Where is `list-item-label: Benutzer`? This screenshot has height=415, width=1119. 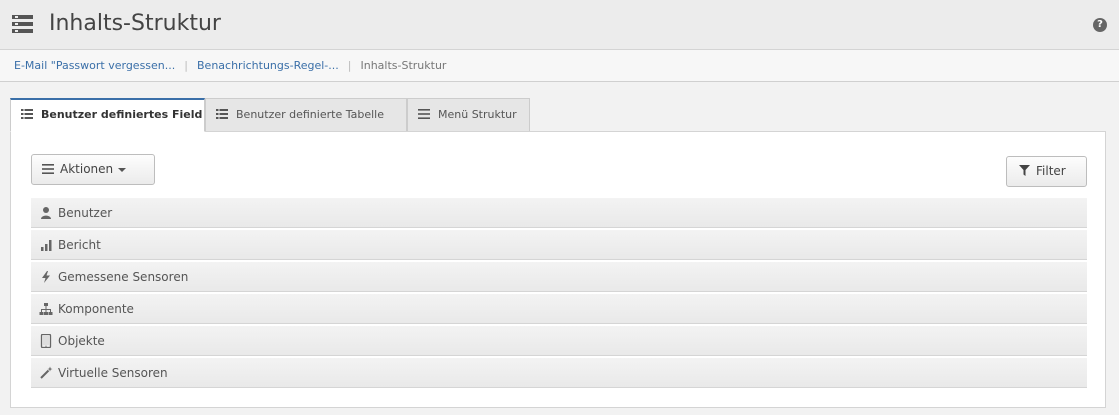
list-item-label: Benutzer is located at coordinates (85, 213).